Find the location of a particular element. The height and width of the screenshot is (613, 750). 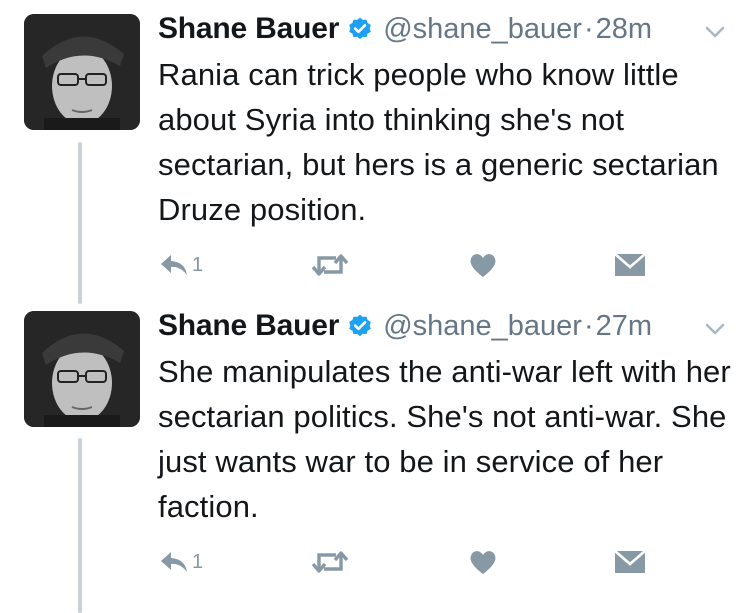

timestamp: 28m is located at coordinates (624, 29).